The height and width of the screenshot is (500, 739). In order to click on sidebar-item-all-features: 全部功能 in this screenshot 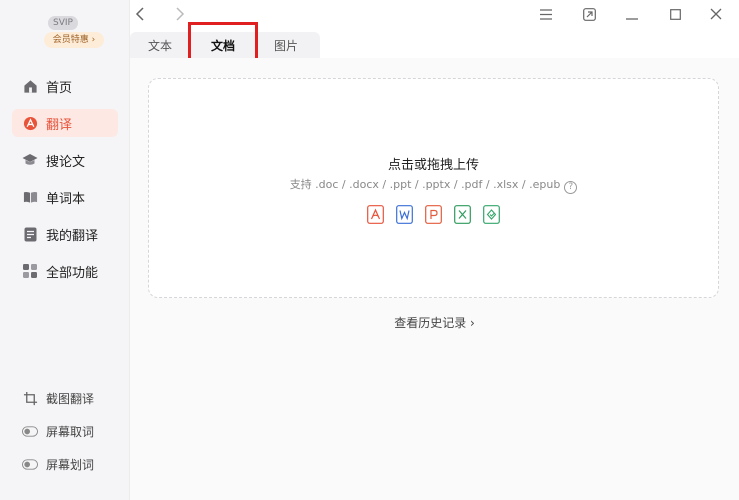, I will do `click(65, 271)`.